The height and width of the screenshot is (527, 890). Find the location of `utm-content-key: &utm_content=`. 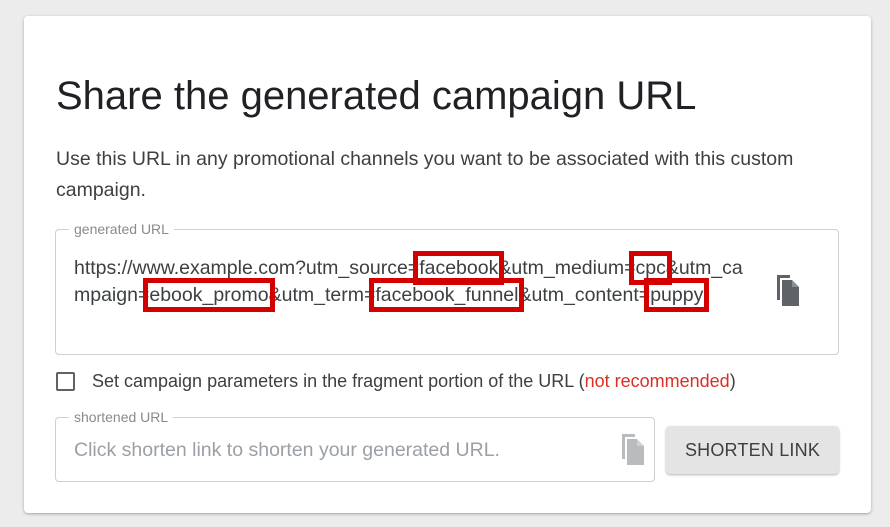

utm-content-key: &utm_content= is located at coordinates (584, 294).